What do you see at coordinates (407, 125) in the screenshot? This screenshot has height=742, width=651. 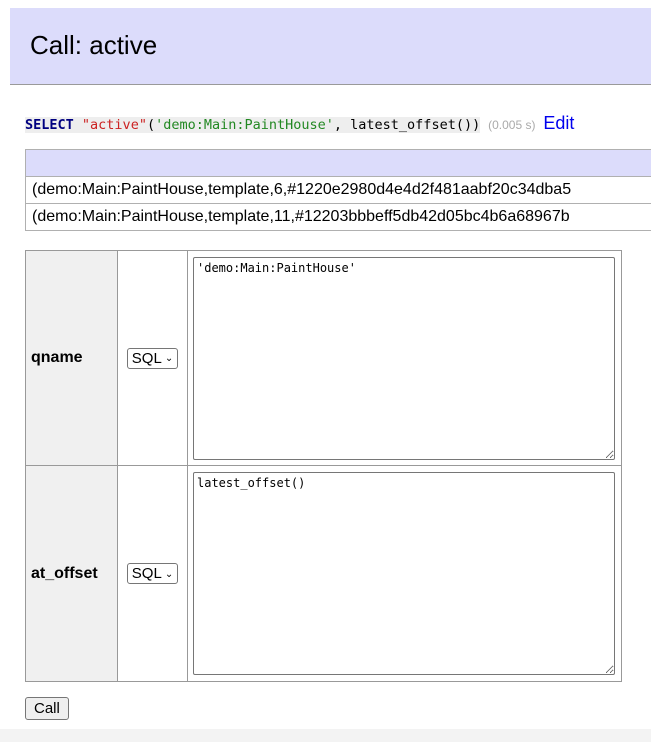 I see `sql-rest: , latest_offset())` at bounding box center [407, 125].